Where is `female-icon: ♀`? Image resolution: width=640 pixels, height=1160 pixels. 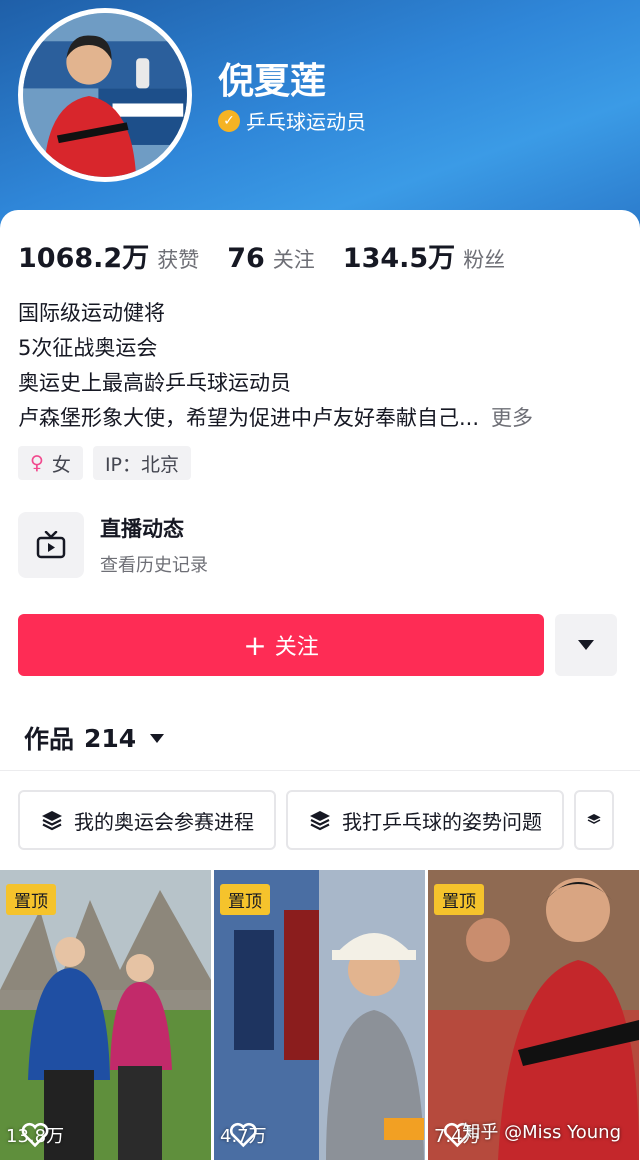
female-icon: ♀ is located at coordinates (37, 463).